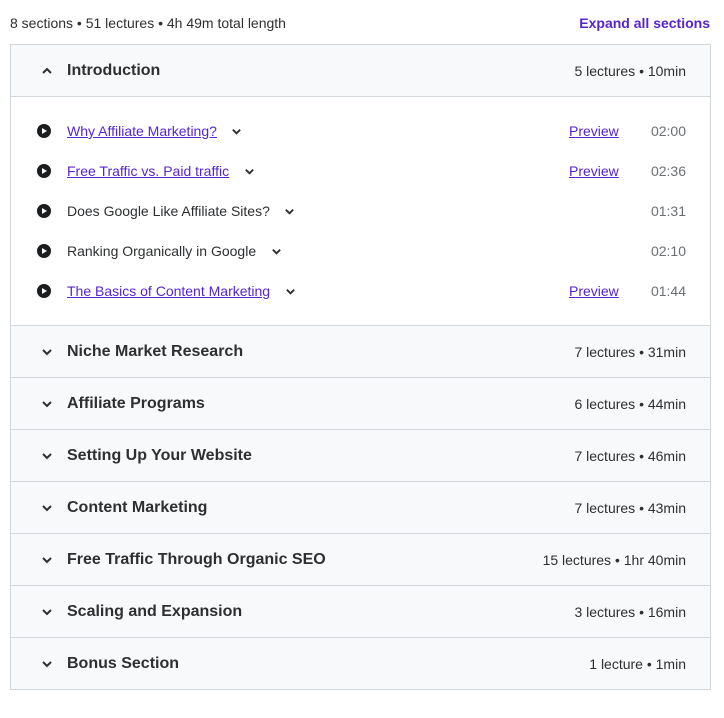  What do you see at coordinates (637, 663) in the screenshot?
I see `section-meta: 1 lecture • 1min` at bounding box center [637, 663].